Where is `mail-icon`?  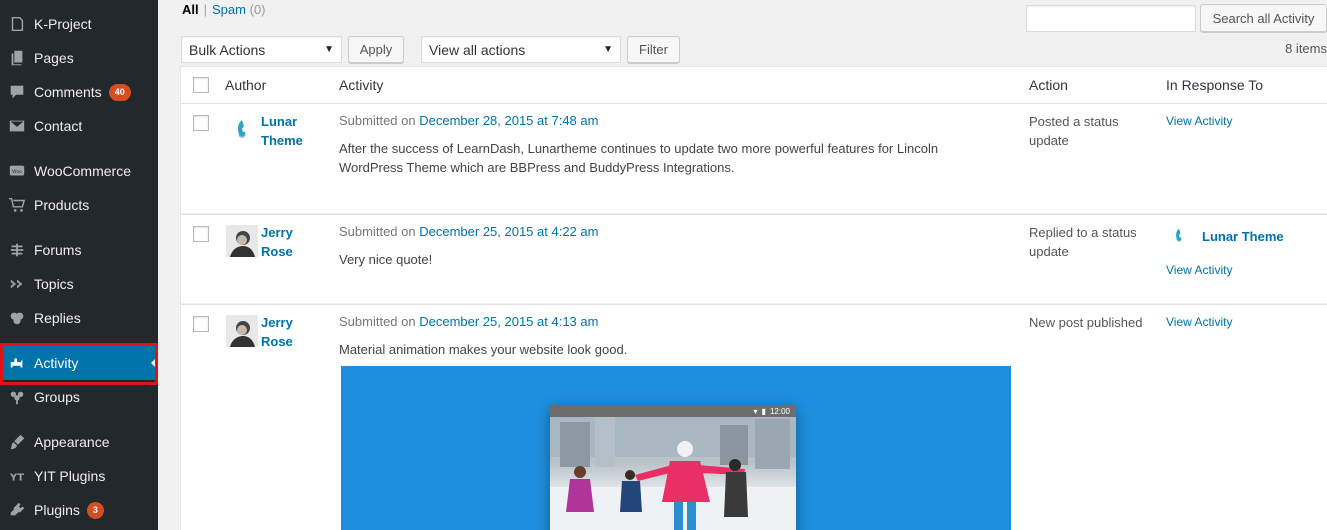 mail-icon is located at coordinates (17, 126).